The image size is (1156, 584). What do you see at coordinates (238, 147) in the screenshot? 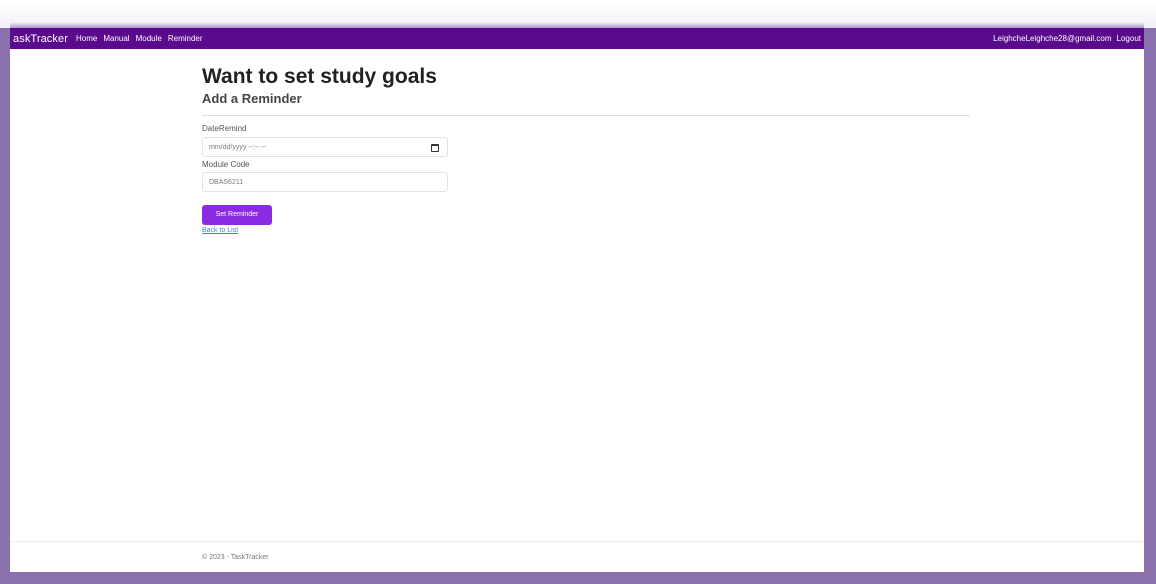
I see `date-remind-value: mm/dd/yyyy --:-- --` at bounding box center [238, 147].